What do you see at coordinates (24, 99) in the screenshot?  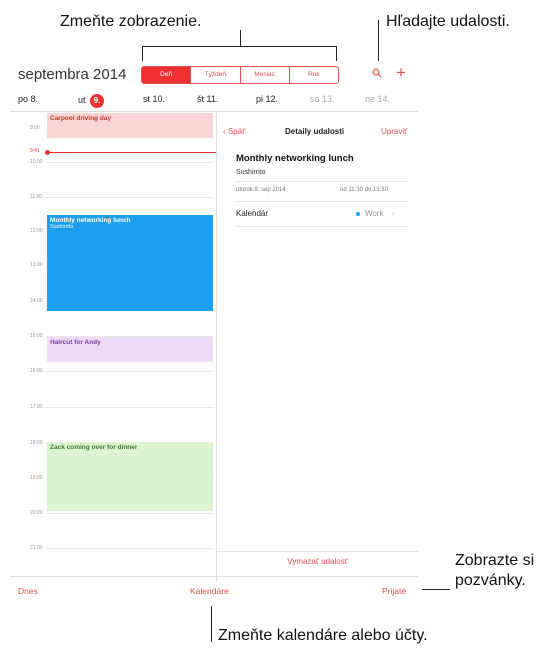 I see `day-name: po` at bounding box center [24, 99].